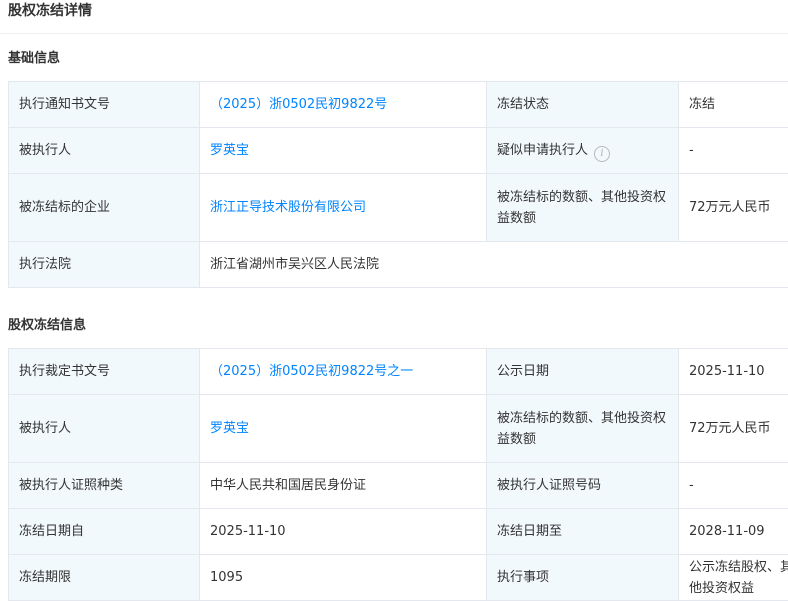  Describe the element at coordinates (104, 577) in the screenshot. I see `label-freeze-period: 冻结期限` at that location.